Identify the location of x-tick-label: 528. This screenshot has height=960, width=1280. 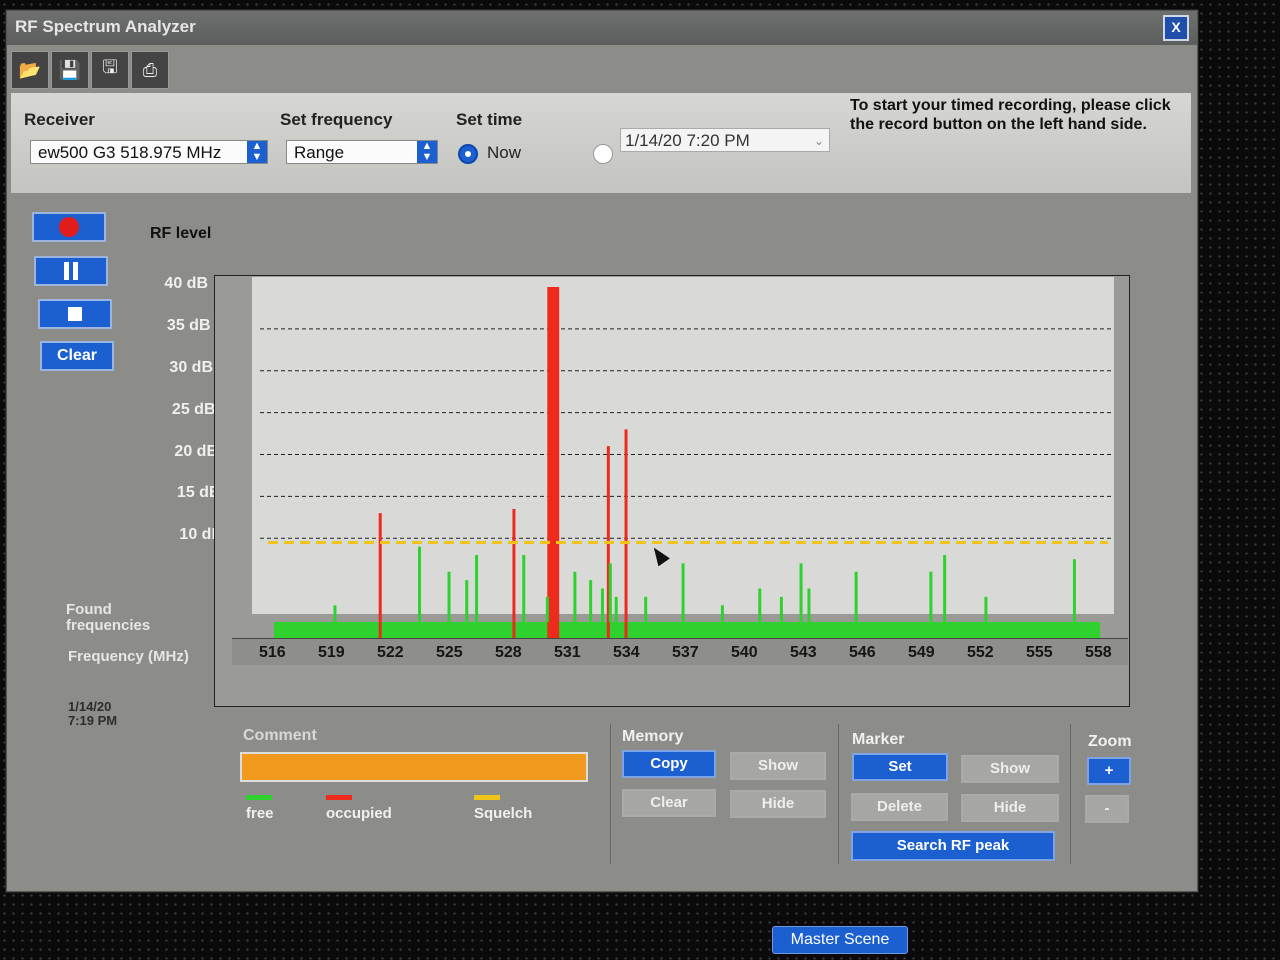
(508, 652).